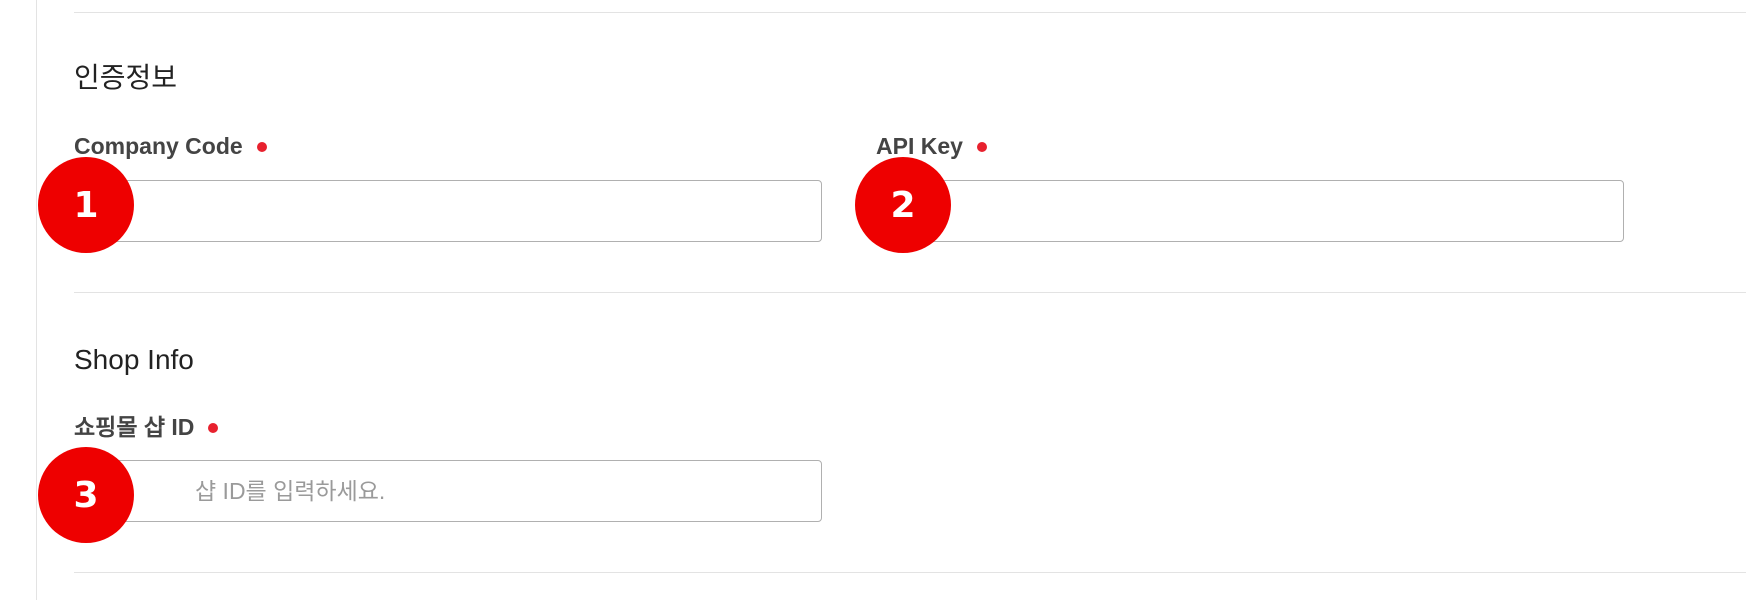  I want to click on auth-section-title: 인증정보, so click(126, 77).